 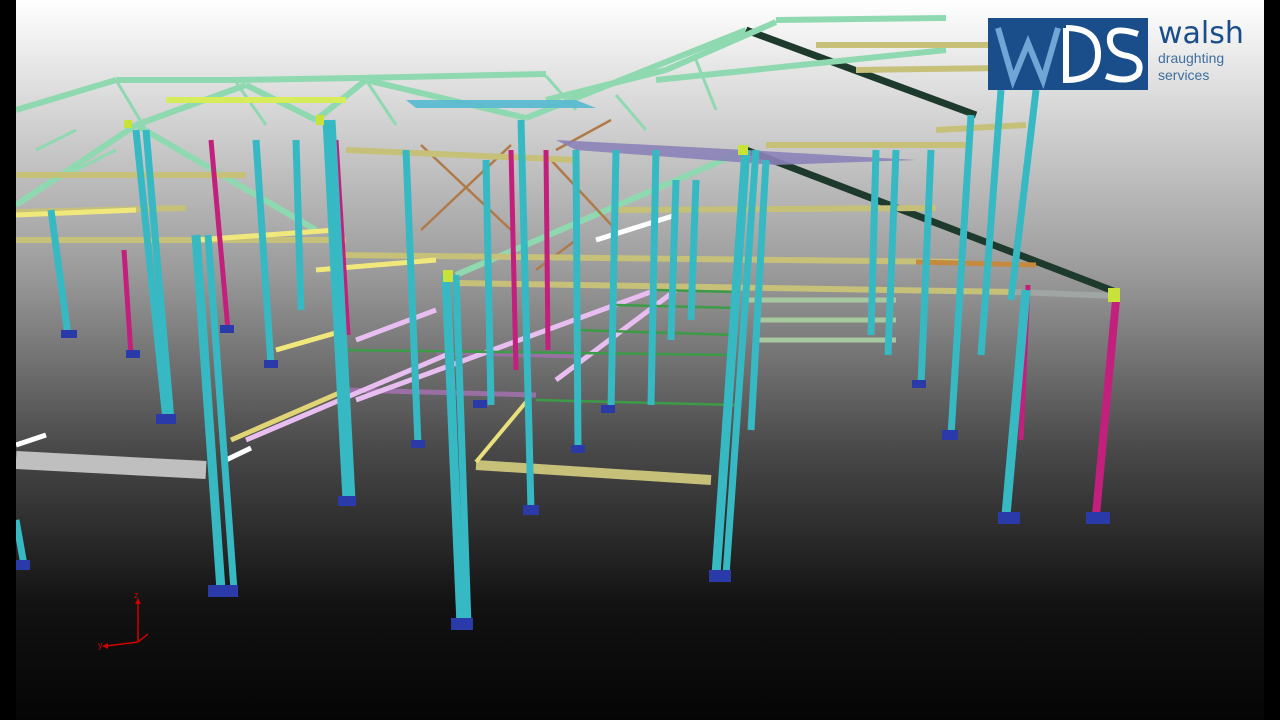 What do you see at coordinates (541, 347) in the screenshot?
I see `tie-members` at bounding box center [541, 347].